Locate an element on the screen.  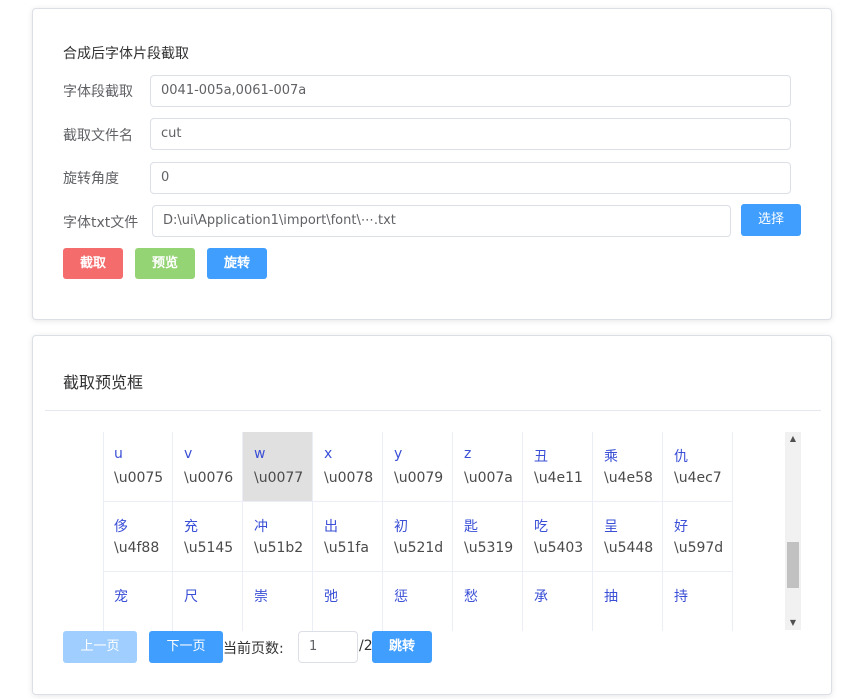
scroll-thumb is located at coordinates (793, 565).